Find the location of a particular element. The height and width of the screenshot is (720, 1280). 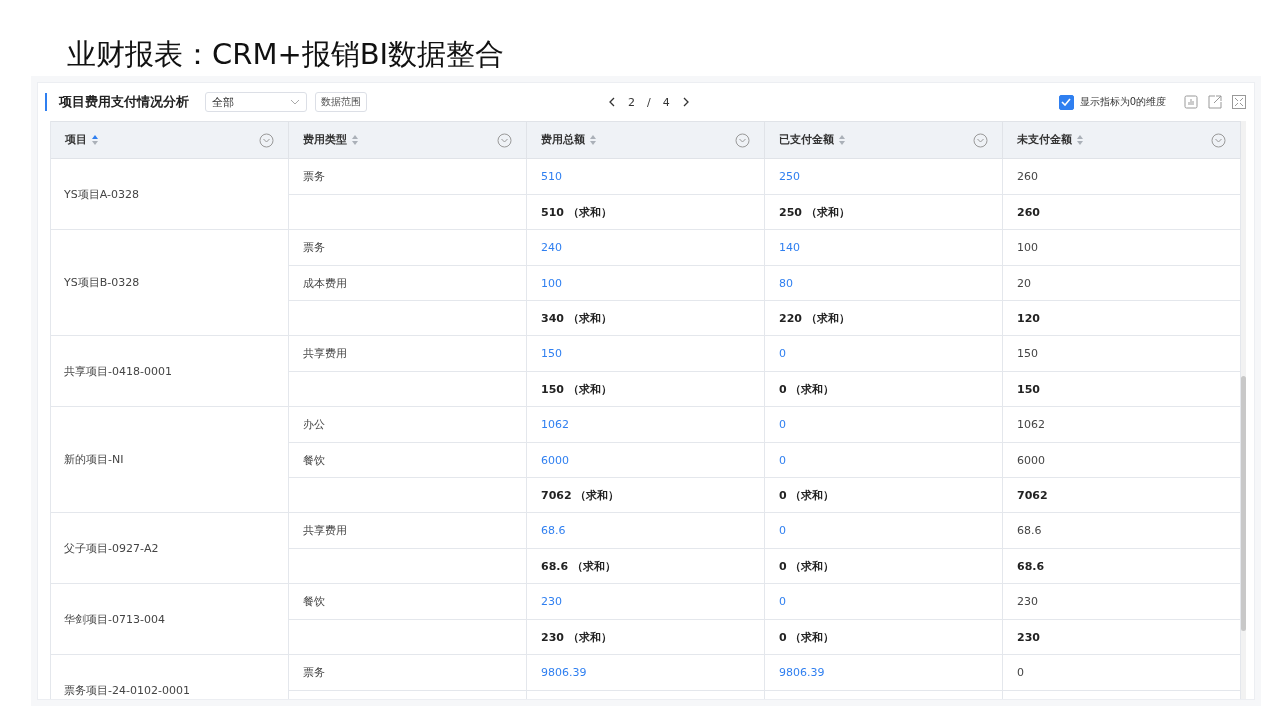

table-cell: 新的项目-NI is located at coordinates (170, 459).